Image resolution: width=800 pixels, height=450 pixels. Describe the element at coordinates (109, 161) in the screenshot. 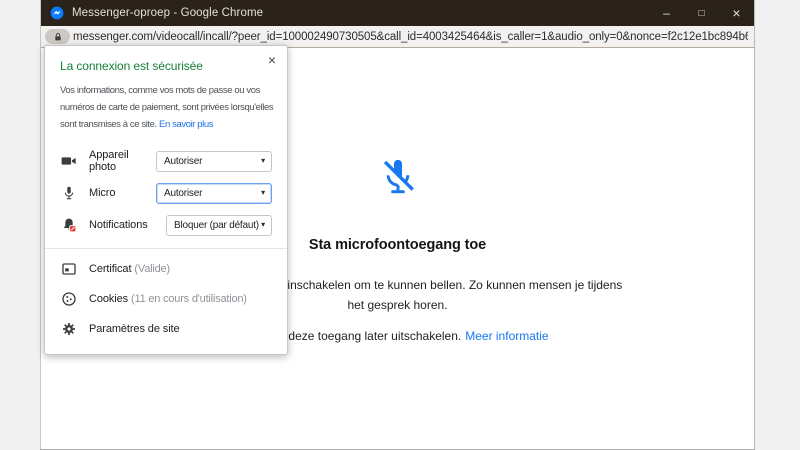

I see `permission-label: Appareil photo` at that location.